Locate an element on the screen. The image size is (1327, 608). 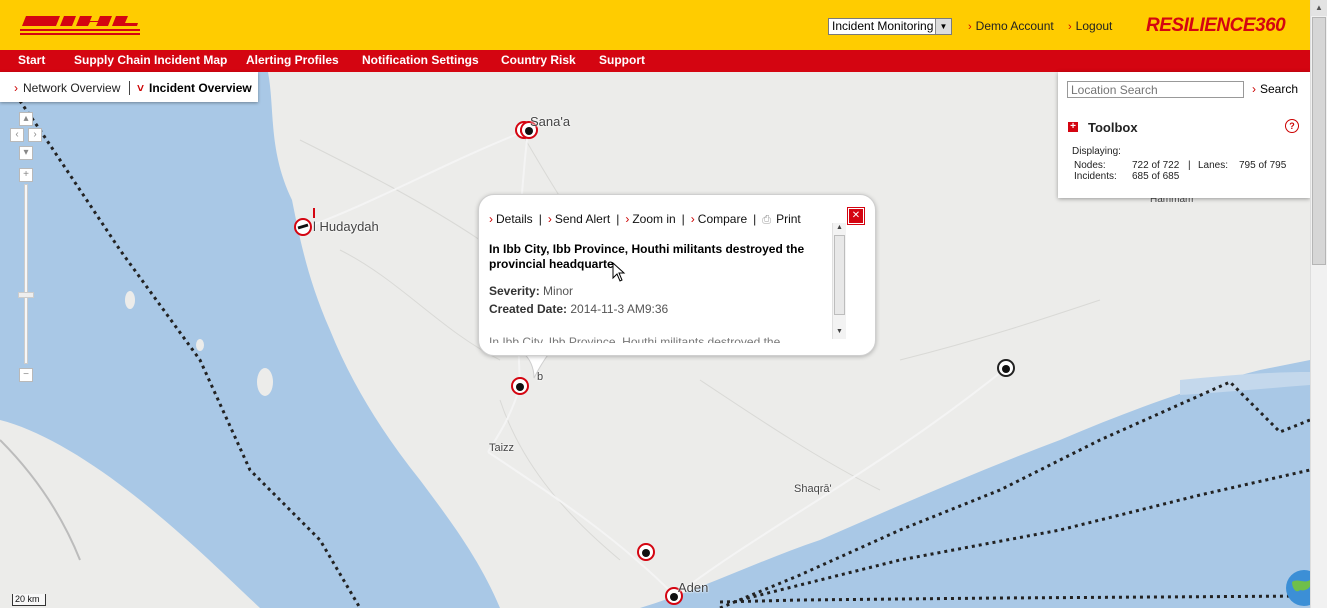
page-scrollbar: ▲ is located at coordinates (1318, 304).